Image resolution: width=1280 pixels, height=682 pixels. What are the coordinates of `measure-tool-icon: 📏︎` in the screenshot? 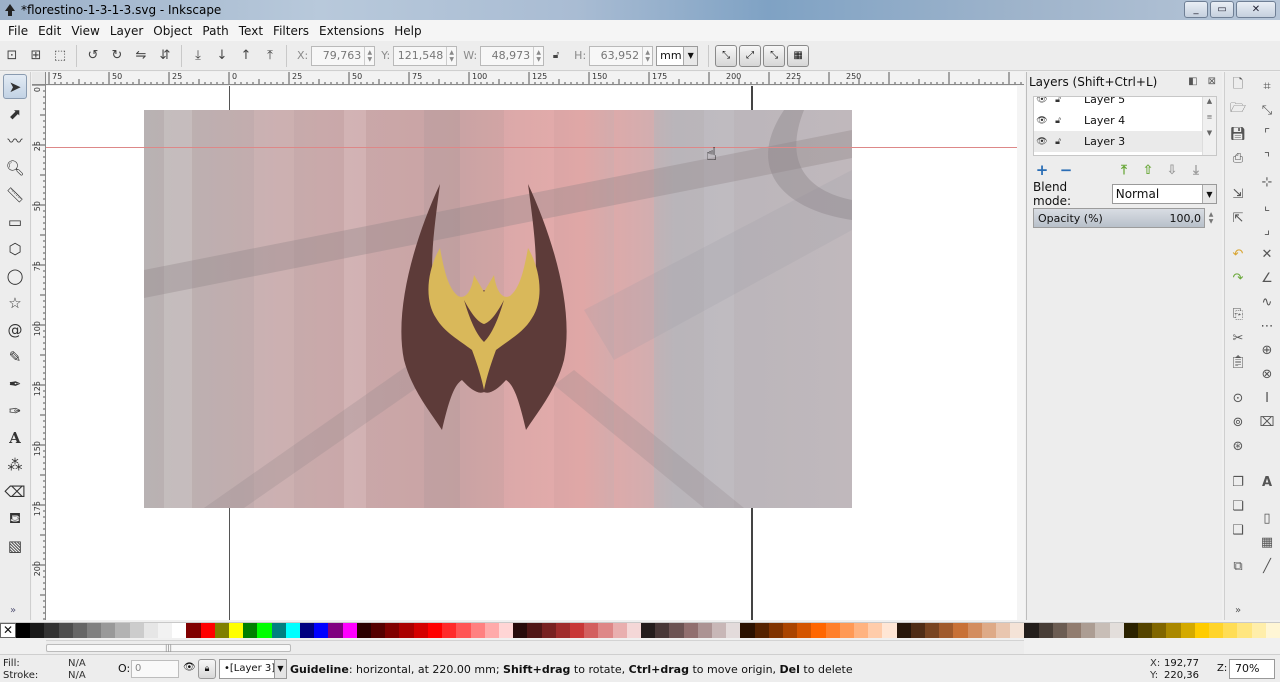 It's located at (15, 194).